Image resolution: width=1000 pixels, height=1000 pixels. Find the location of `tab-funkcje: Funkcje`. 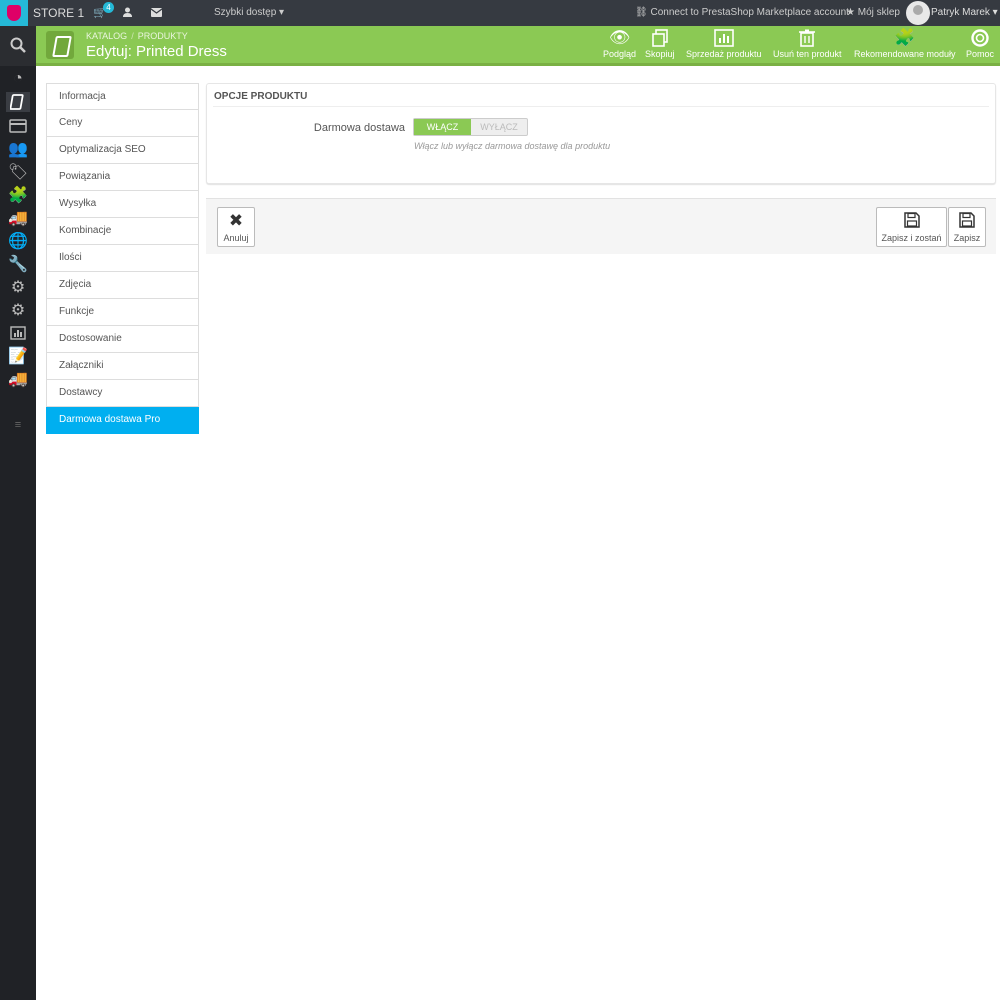

tab-funkcje: Funkcje is located at coordinates (122, 312).